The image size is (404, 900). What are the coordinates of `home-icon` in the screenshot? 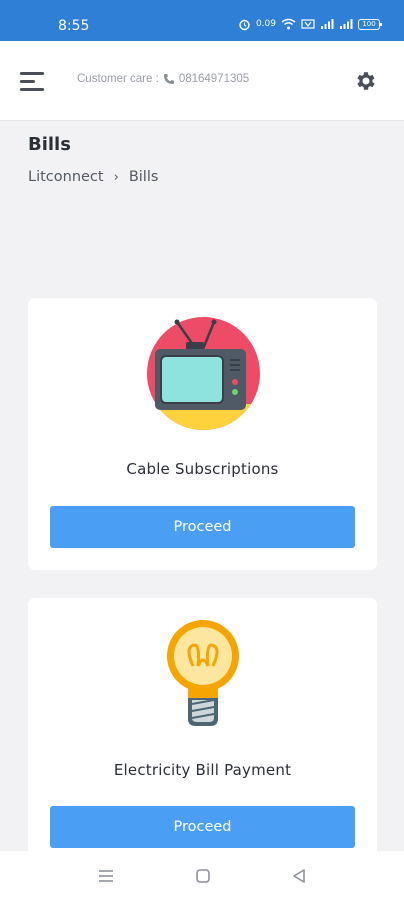 It's located at (203, 876).